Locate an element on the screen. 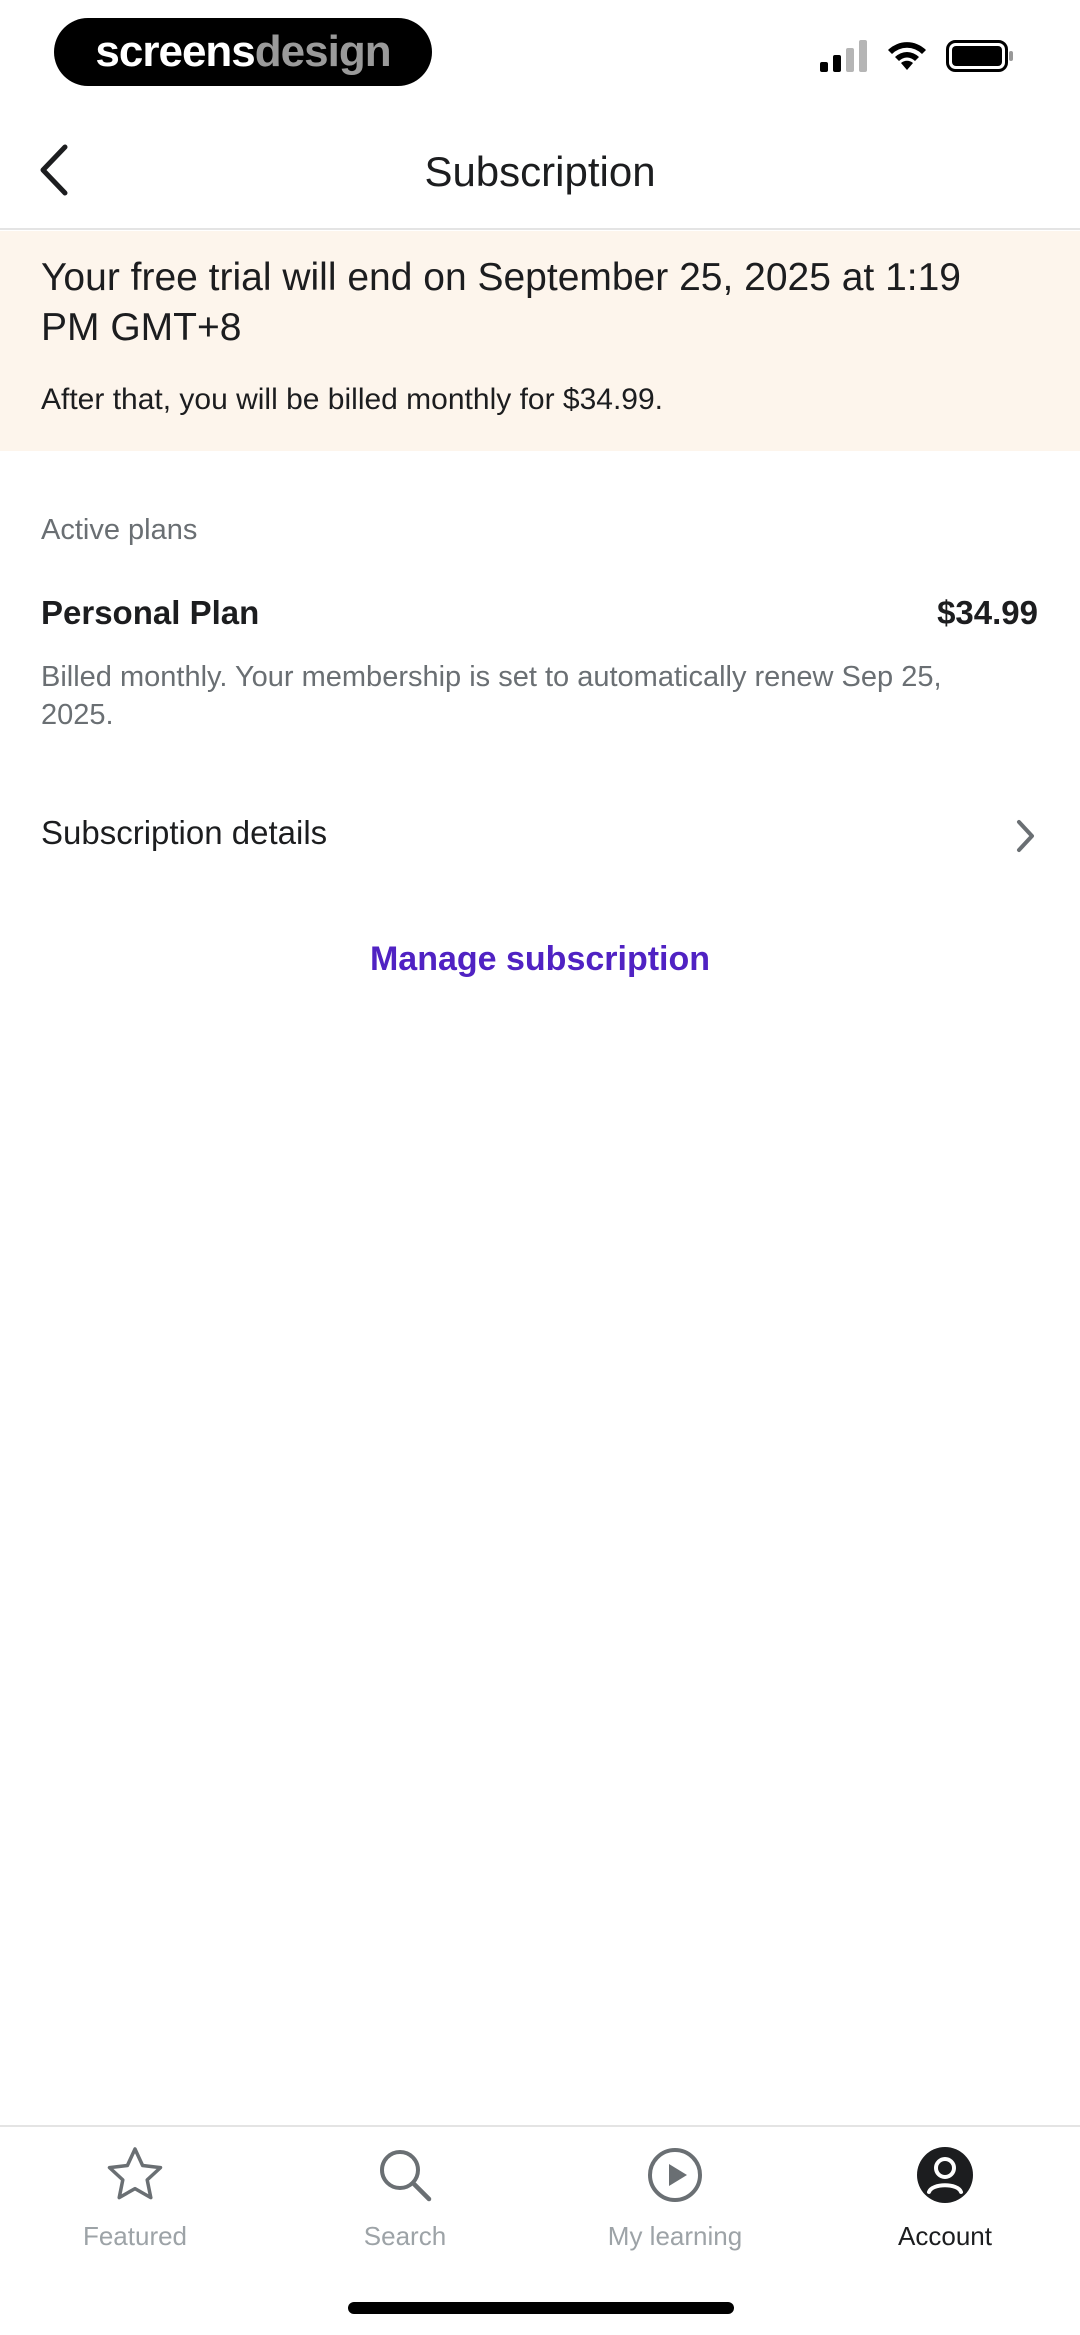 The width and height of the screenshot is (1080, 2335). home-indicator is located at coordinates (541, 2308).